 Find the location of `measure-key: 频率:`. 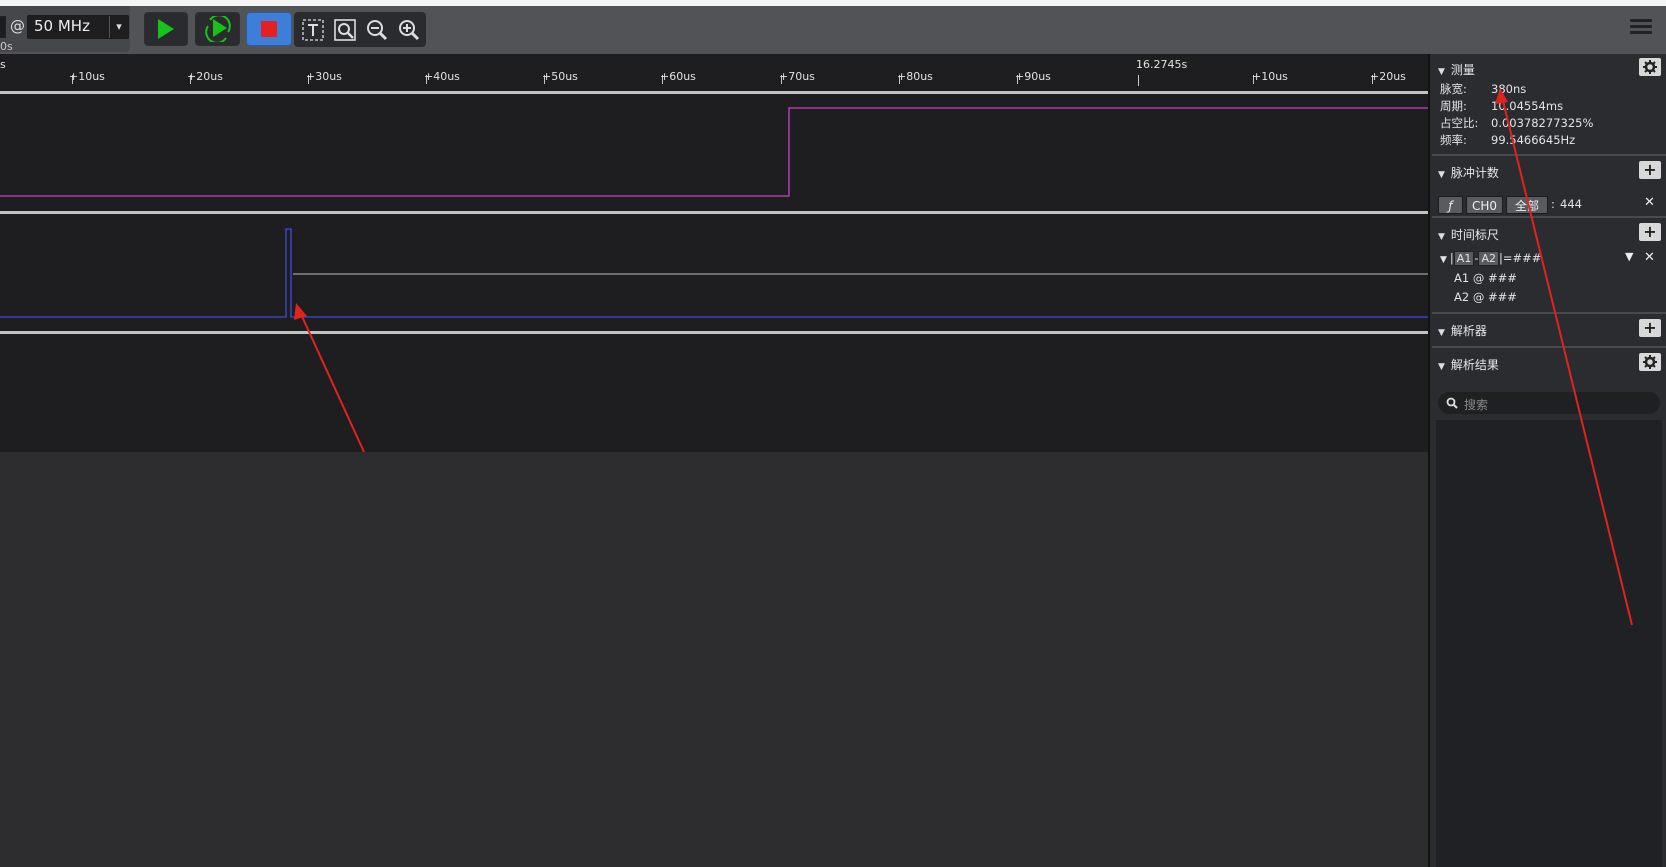

measure-key: 频率: is located at coordinates (1453, 140).